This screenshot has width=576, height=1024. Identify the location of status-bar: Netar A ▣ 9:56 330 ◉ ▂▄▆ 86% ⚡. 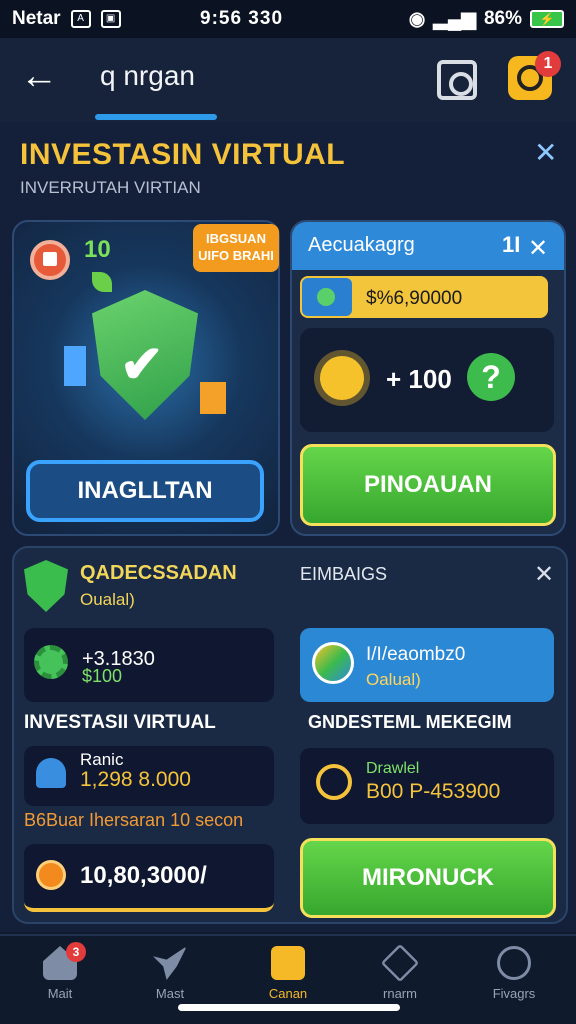
(288, 19).